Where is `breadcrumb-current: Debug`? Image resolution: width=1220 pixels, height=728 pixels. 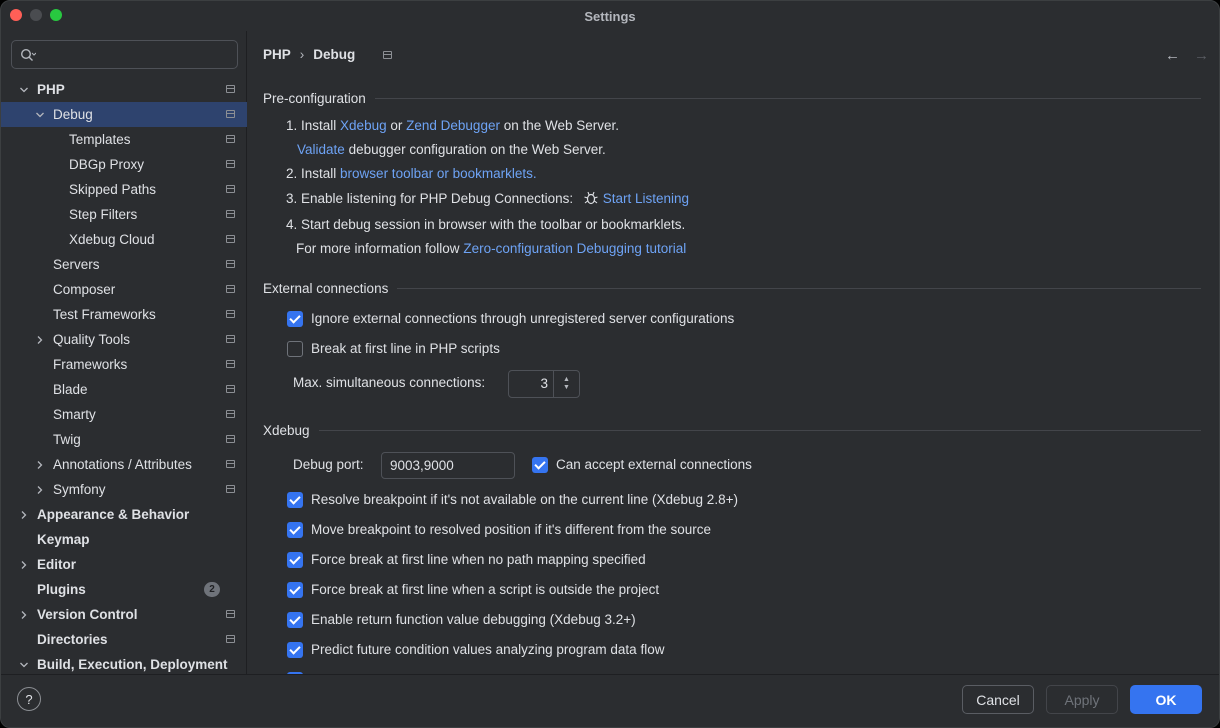
breadcrumb-current: Debug is located at coordinates (334, 54).